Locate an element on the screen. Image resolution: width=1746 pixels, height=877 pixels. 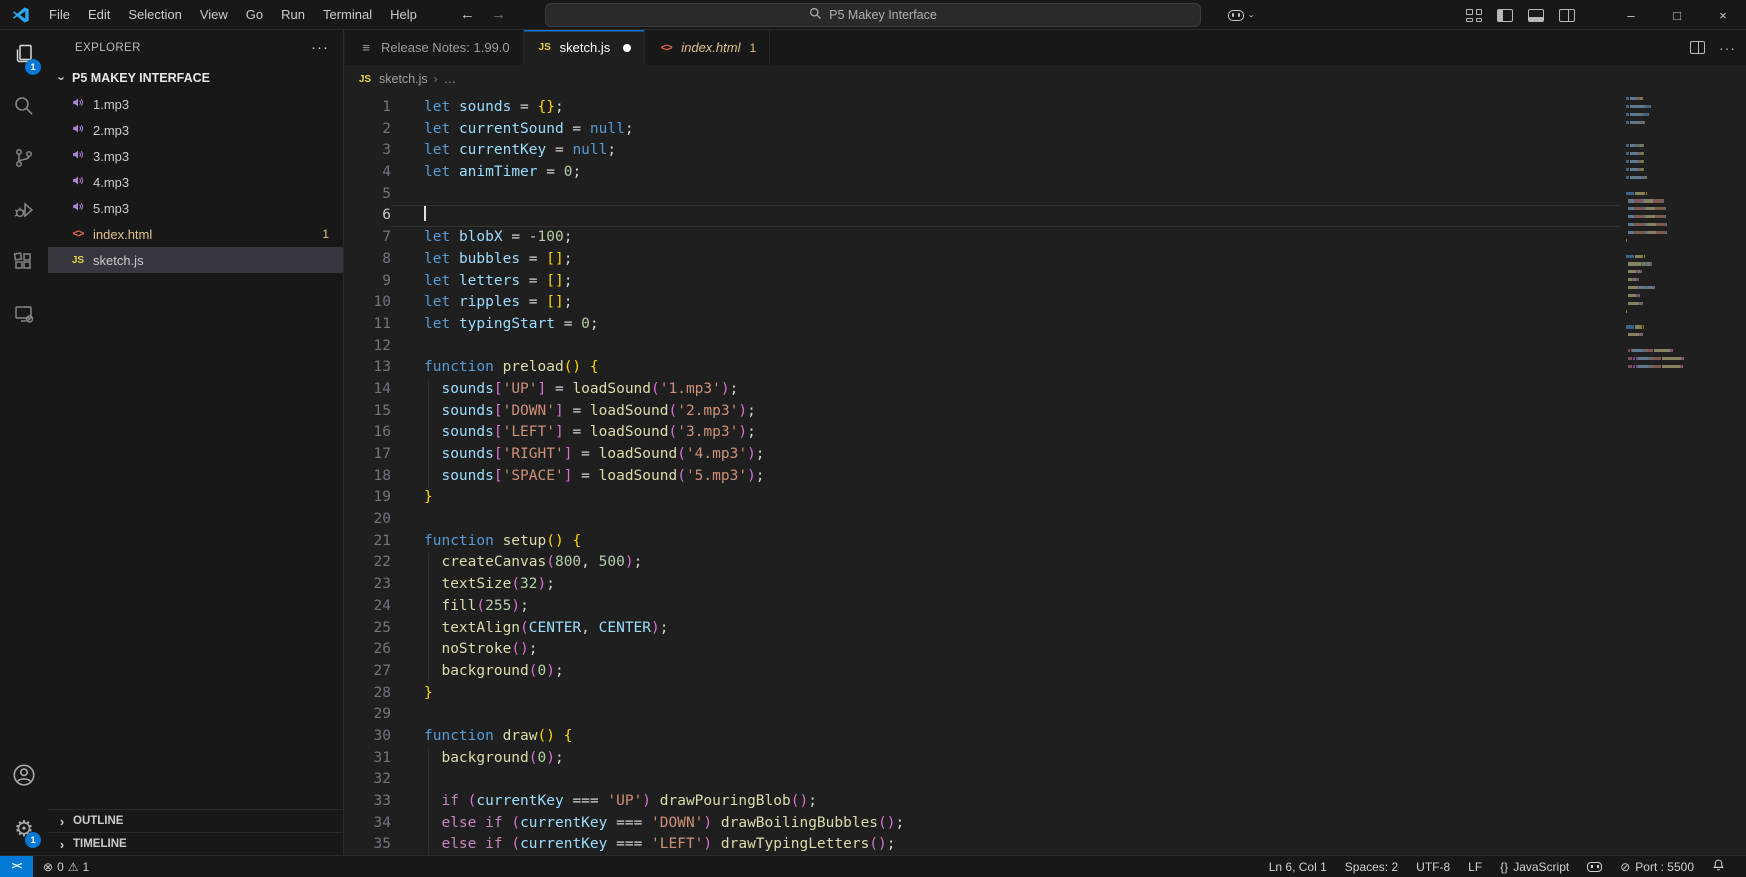
code-line-12: 12 is located at coordinates (982, 347).